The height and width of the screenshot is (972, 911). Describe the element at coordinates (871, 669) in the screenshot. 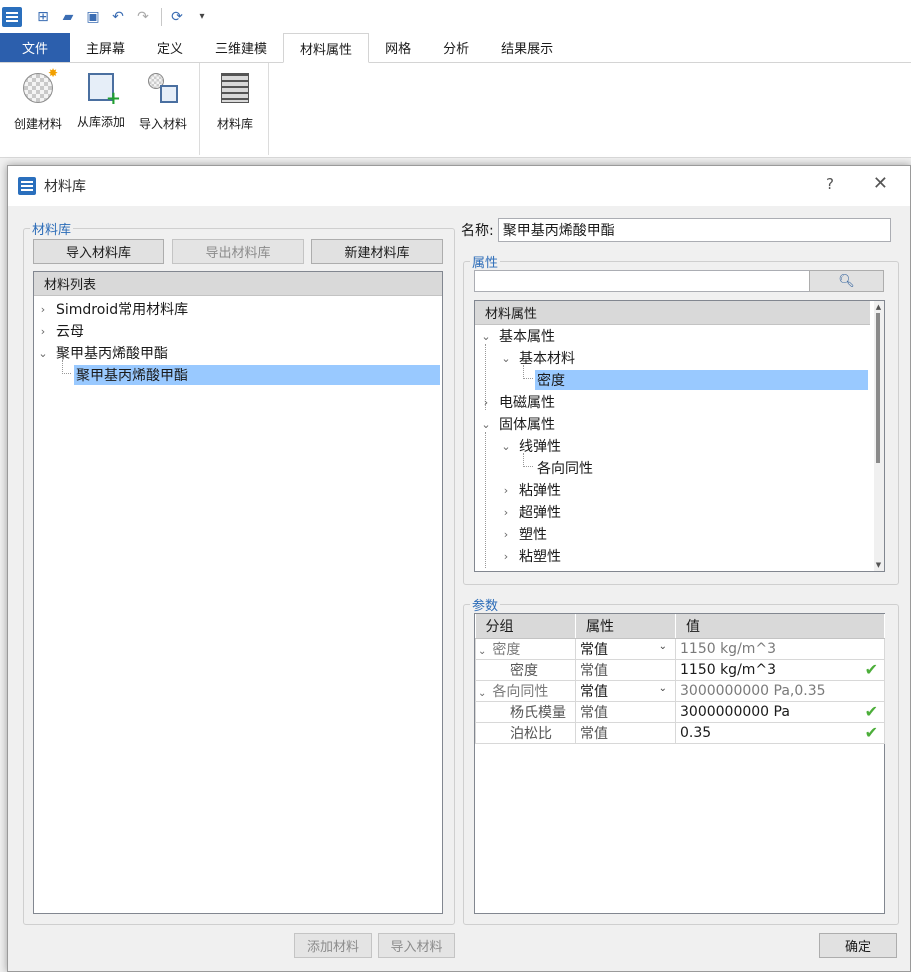

I see `checkmark-icon: ✔` at that location.